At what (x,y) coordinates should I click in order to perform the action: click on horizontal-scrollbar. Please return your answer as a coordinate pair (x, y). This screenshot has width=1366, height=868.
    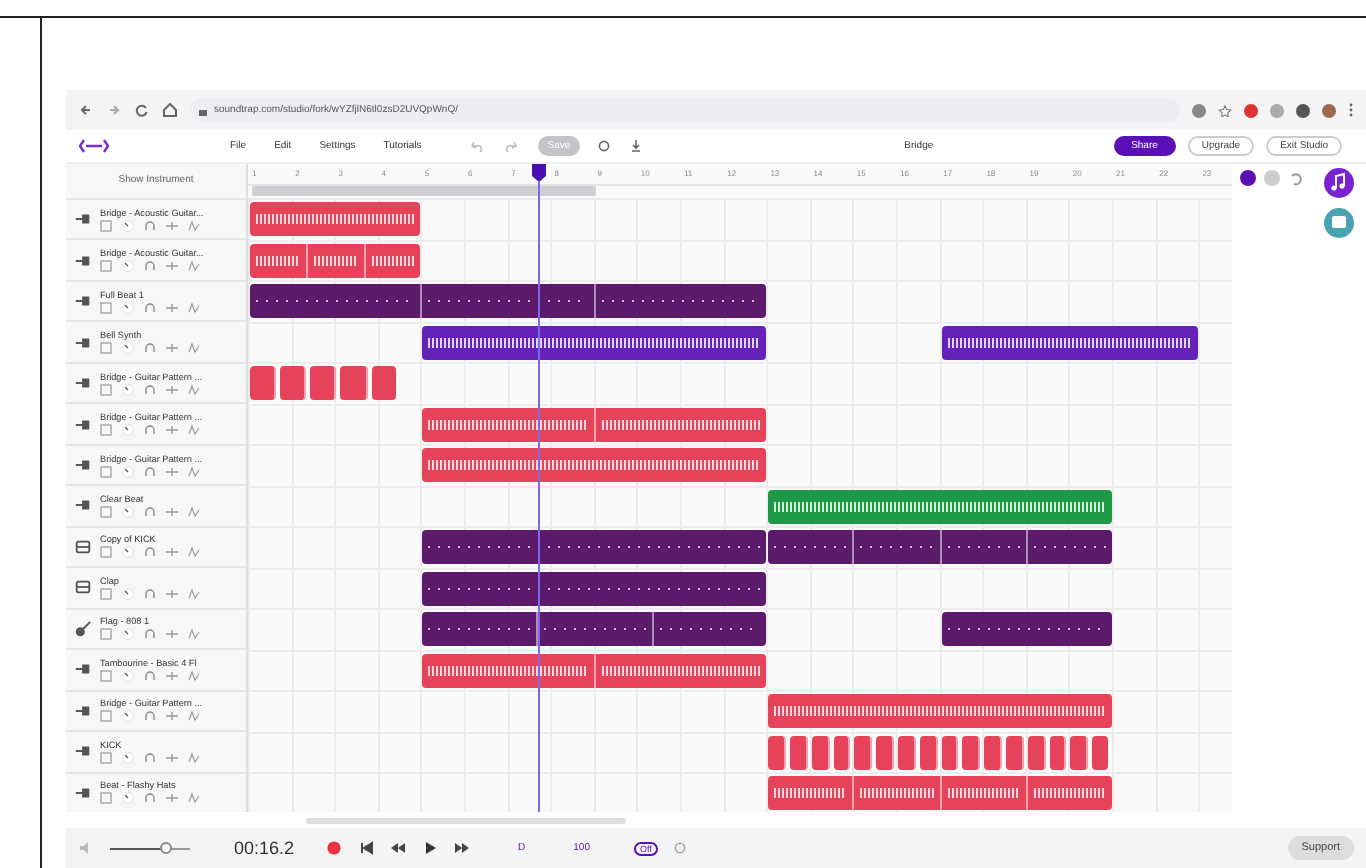
    Looking at the image, I should click on (466, 820).